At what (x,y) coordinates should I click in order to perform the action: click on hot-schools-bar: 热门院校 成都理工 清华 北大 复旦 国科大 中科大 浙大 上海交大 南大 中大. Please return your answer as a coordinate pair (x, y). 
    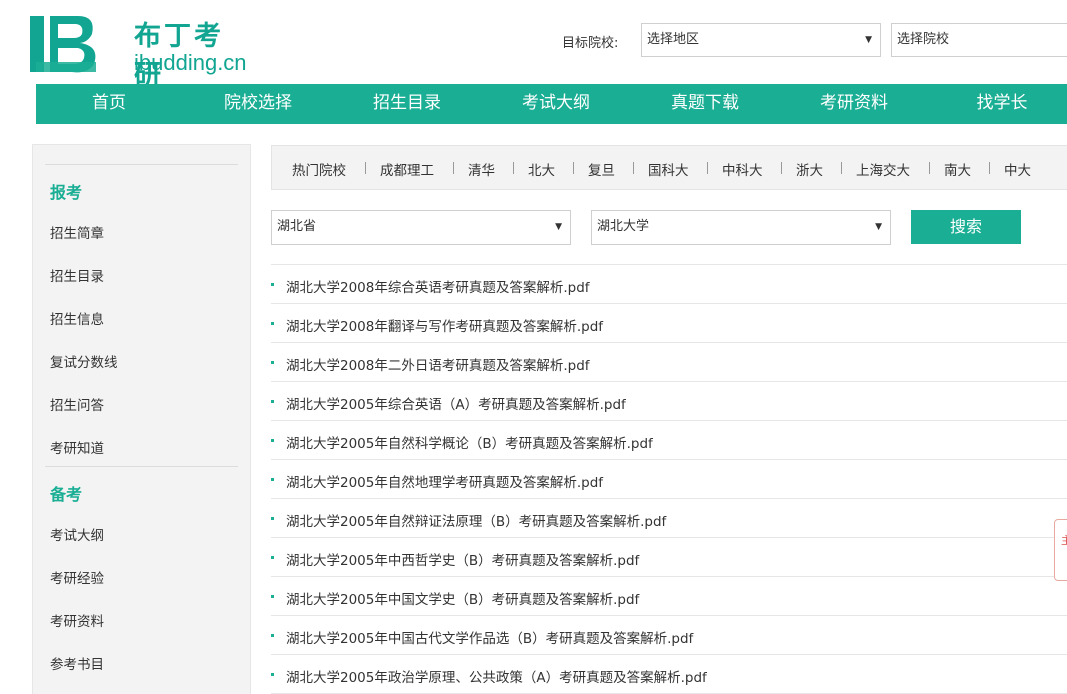
    Looking at the image, I should click on (669, 167).